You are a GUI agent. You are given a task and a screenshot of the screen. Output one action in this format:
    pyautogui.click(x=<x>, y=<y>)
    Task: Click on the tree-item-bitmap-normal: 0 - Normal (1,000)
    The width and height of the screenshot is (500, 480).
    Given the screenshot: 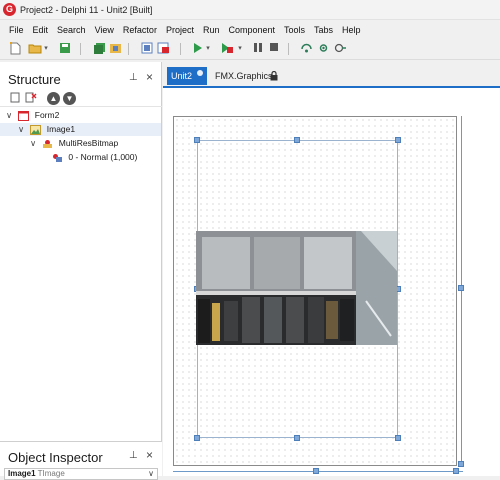 What is the action you would take?
    pyautogui.click(x=94, y=157)
    